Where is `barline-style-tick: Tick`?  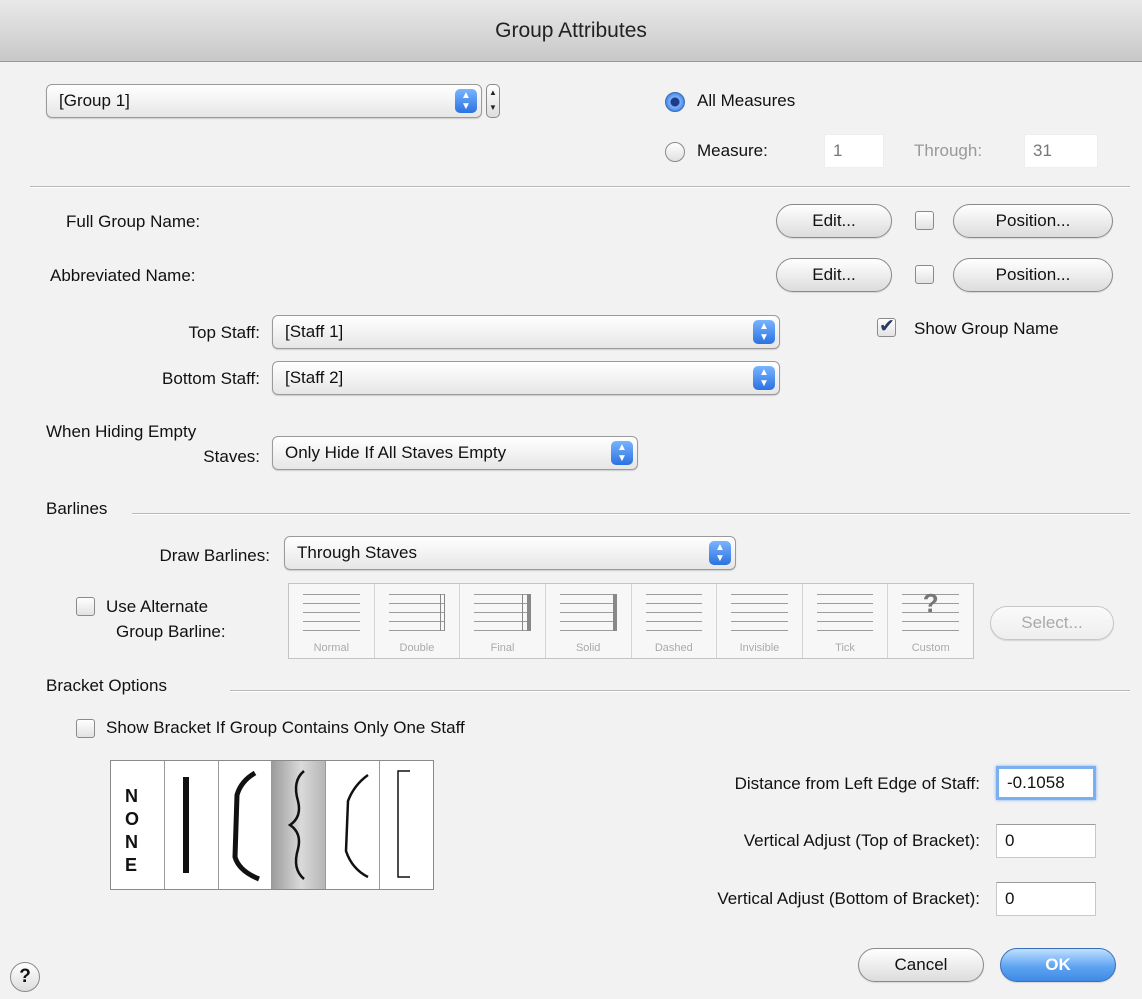
barline-style-tick: Tick is located at coordinates (845, 621).